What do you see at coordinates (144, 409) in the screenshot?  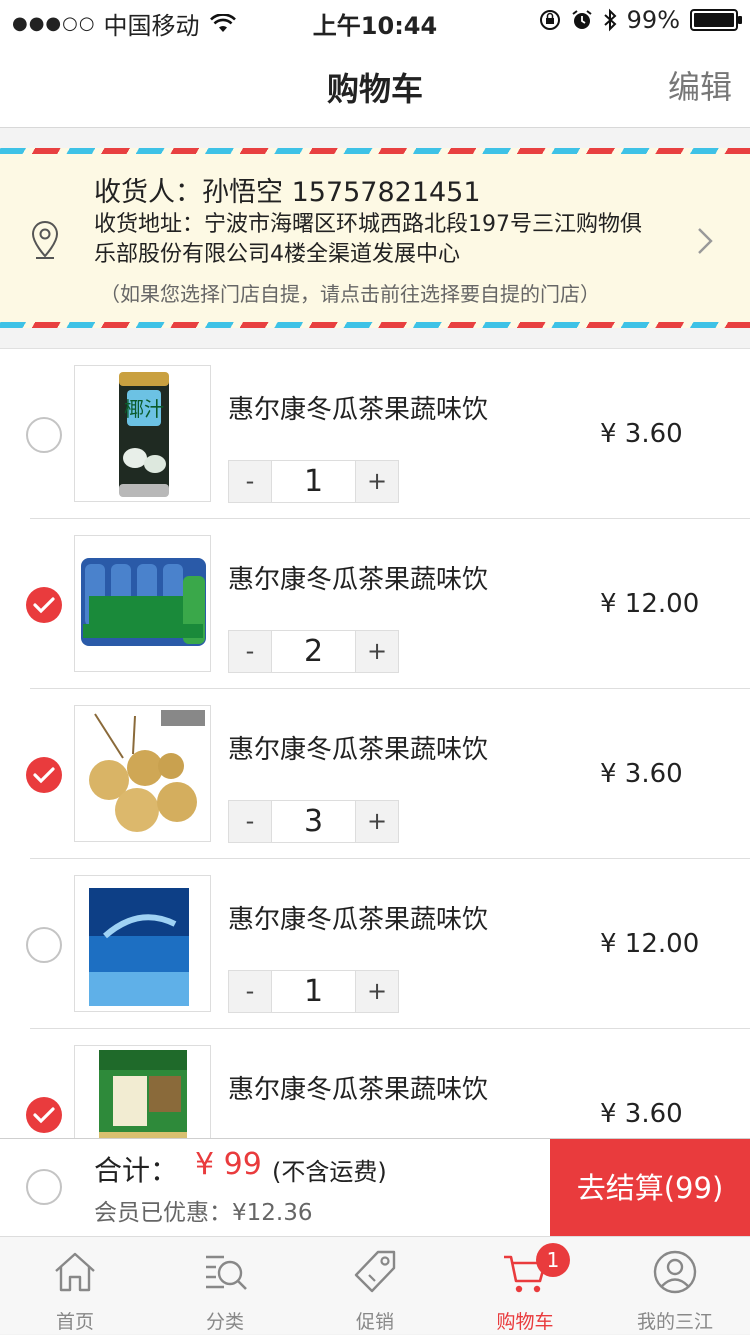 I see `svg-text: 椰汁` at bounding box center [144, 409].